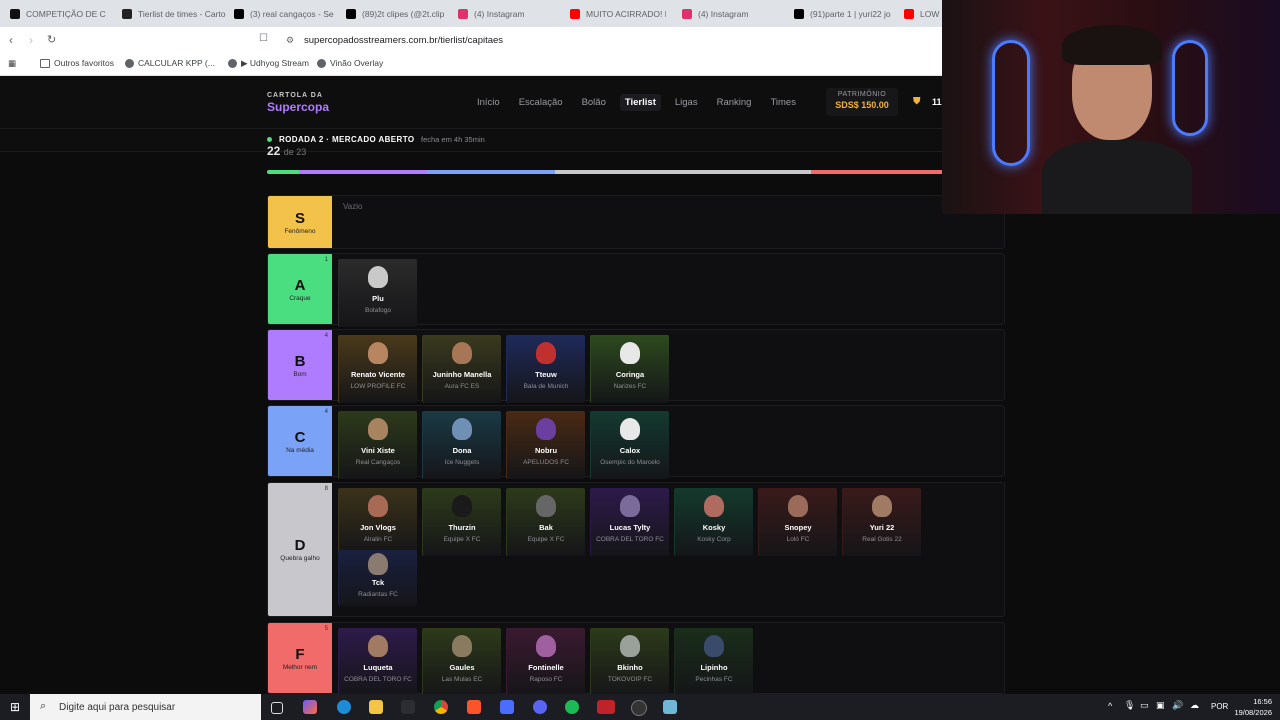  I want to click on task-view-icon, so click(277, 708).